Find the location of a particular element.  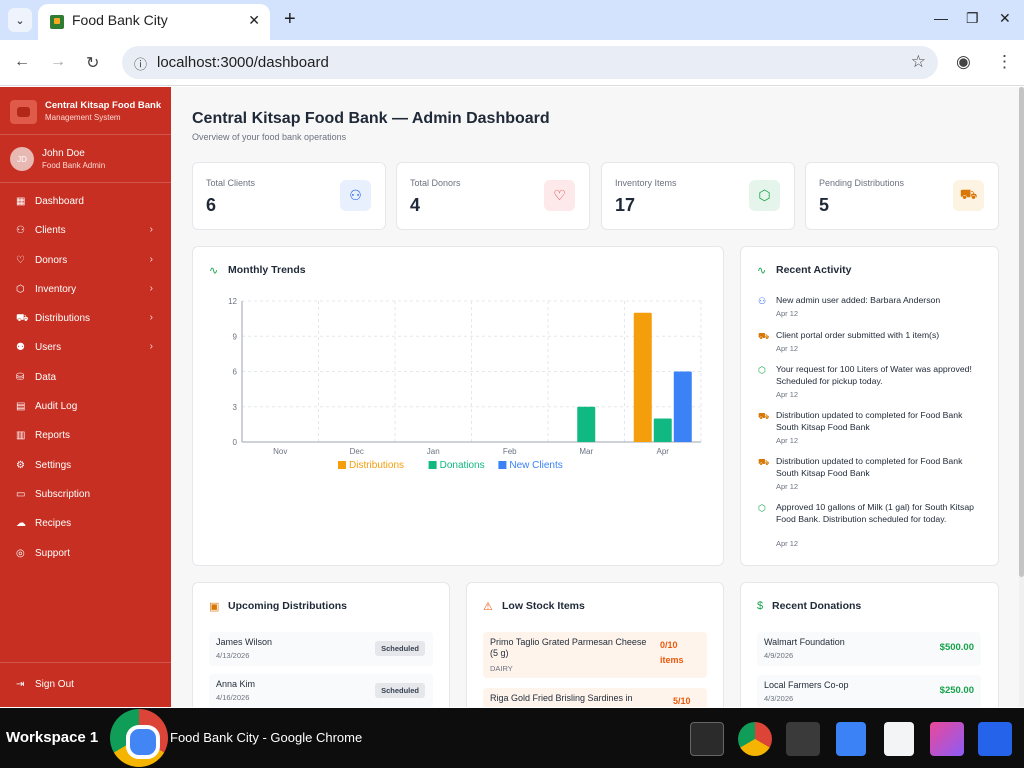

brand-name: Central Kitsap Food Bank is located at coordinates (103, 105).